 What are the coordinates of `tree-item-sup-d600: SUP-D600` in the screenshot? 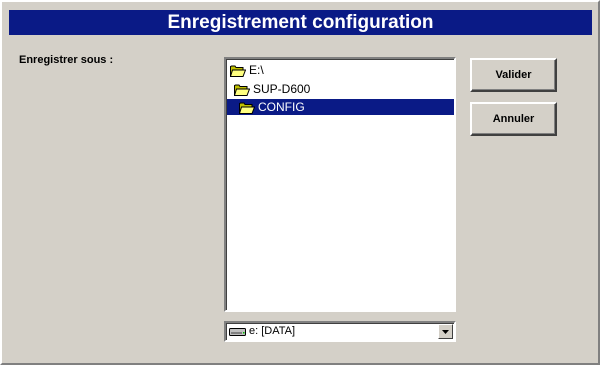 It's located at (272, 89).